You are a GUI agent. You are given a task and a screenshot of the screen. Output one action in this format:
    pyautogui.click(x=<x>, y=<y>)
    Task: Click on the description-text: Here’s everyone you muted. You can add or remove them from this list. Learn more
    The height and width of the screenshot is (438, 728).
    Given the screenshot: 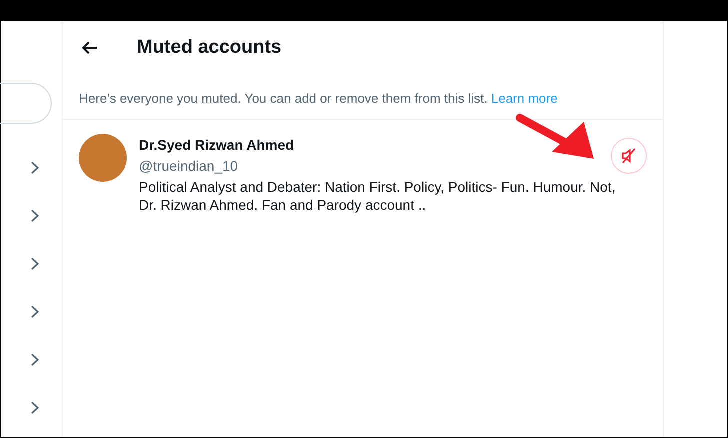 What is the action you would take?
    pyautogui.click(x=363, y=97)
    